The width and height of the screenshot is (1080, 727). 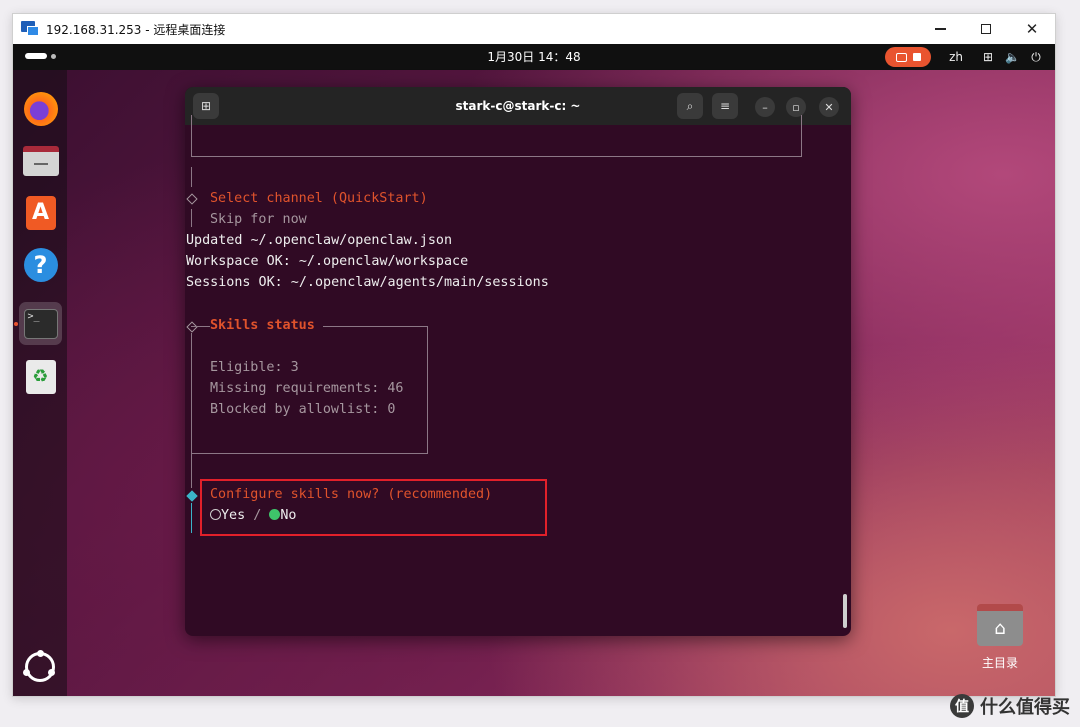 I want to click on maximize-icon: ▫, so click(x=796, y=107).